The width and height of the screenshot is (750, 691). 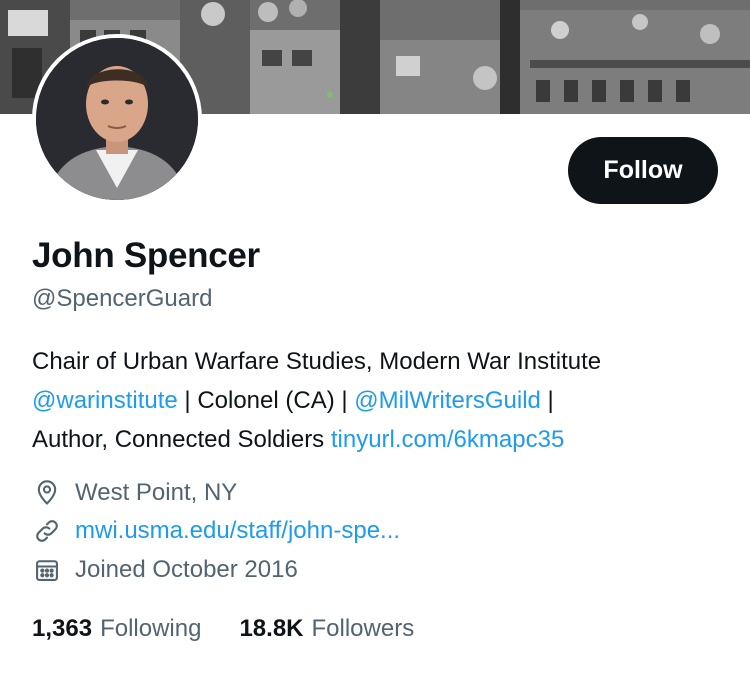 What do you see at coordinates (547, 400) in the screenshot?
I see `bio-text: |` at bounding box center [547, 400].